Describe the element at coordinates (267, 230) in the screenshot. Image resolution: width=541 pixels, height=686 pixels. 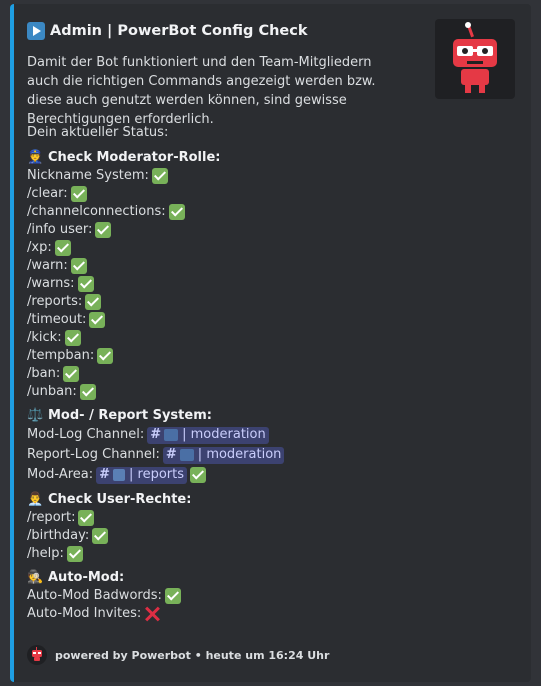
I see `list-item: /info user:` at that location.